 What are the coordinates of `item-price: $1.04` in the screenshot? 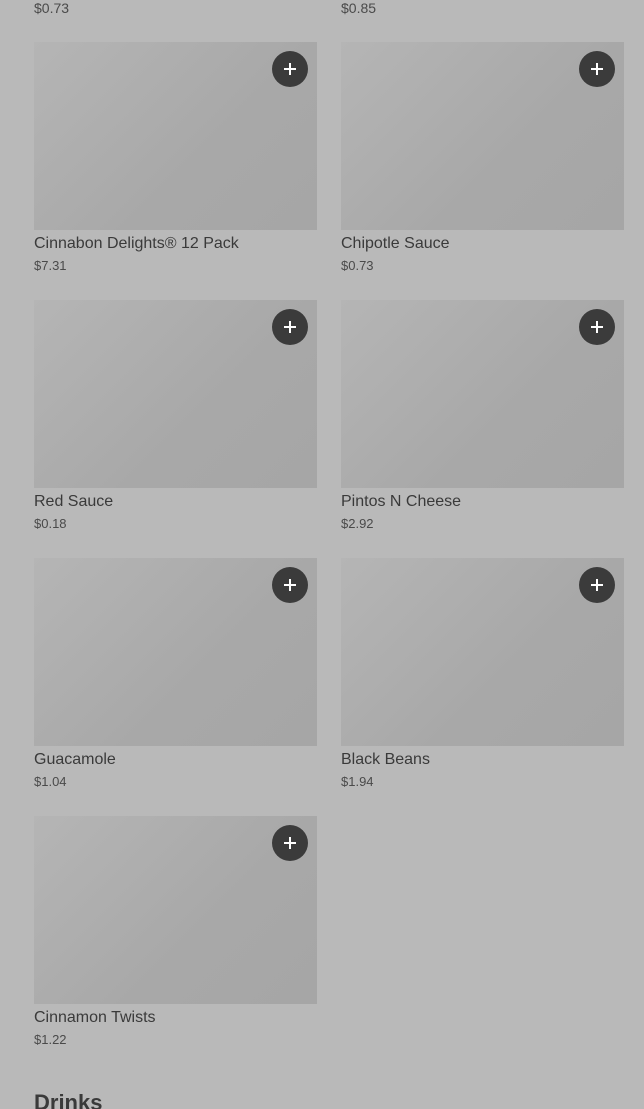 It's located at (50, 781).